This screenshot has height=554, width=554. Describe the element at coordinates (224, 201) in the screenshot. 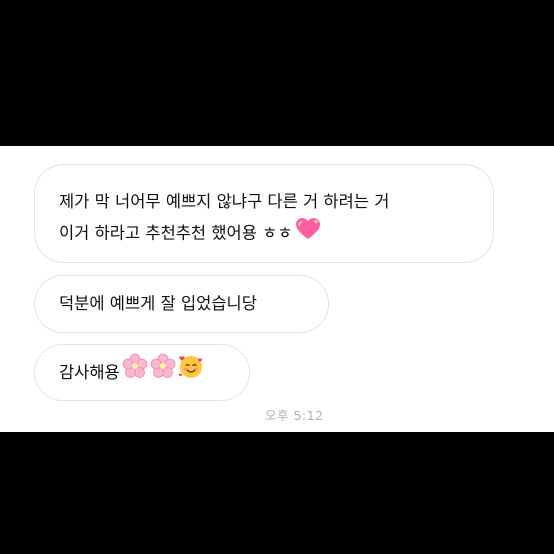

I see `message-text-line-1: 제가 막 너어무 예쁘지 않냐구 다른 거 하려는 거` at that location.